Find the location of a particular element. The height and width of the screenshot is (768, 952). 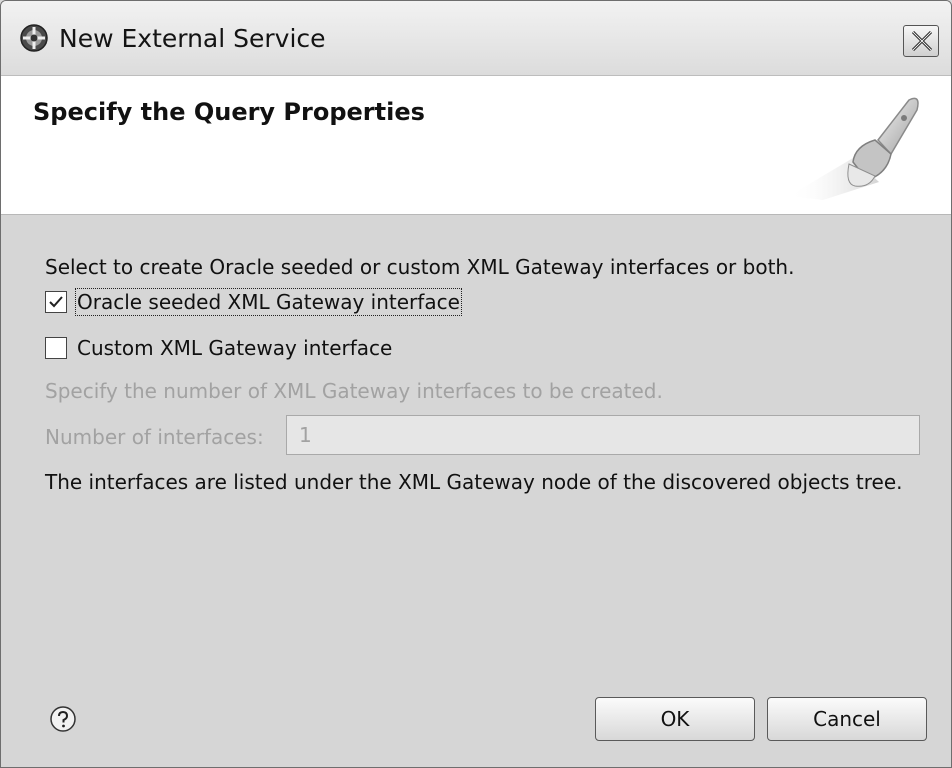

oracle-seeded-label: Oracle seeded XML Gateway interface is located at coordinates (268, 302).